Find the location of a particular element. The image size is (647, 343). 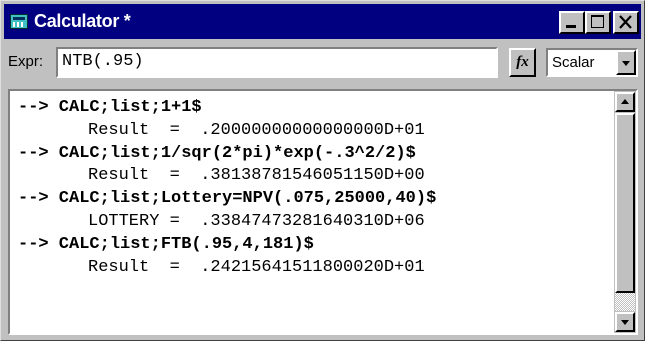

scroll-thumb is located at coordinates (625, 203).